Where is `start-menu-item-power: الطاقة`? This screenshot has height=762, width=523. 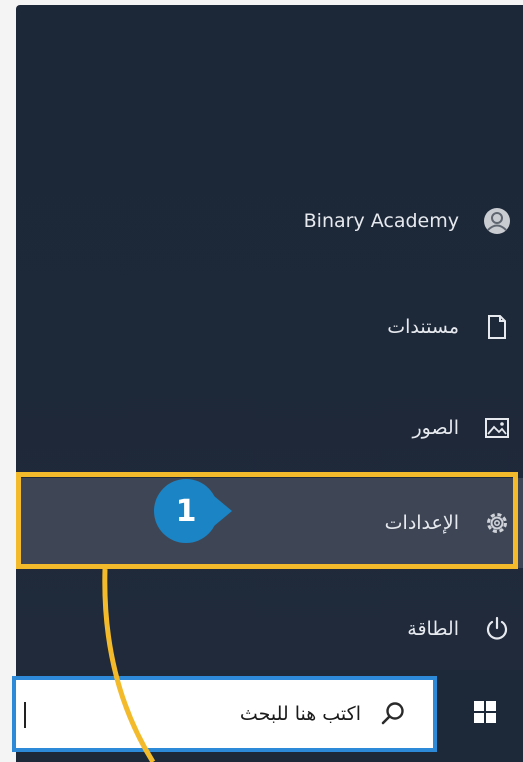 start-menu-item-power: الطاقة is located at coordinates (269, 629).